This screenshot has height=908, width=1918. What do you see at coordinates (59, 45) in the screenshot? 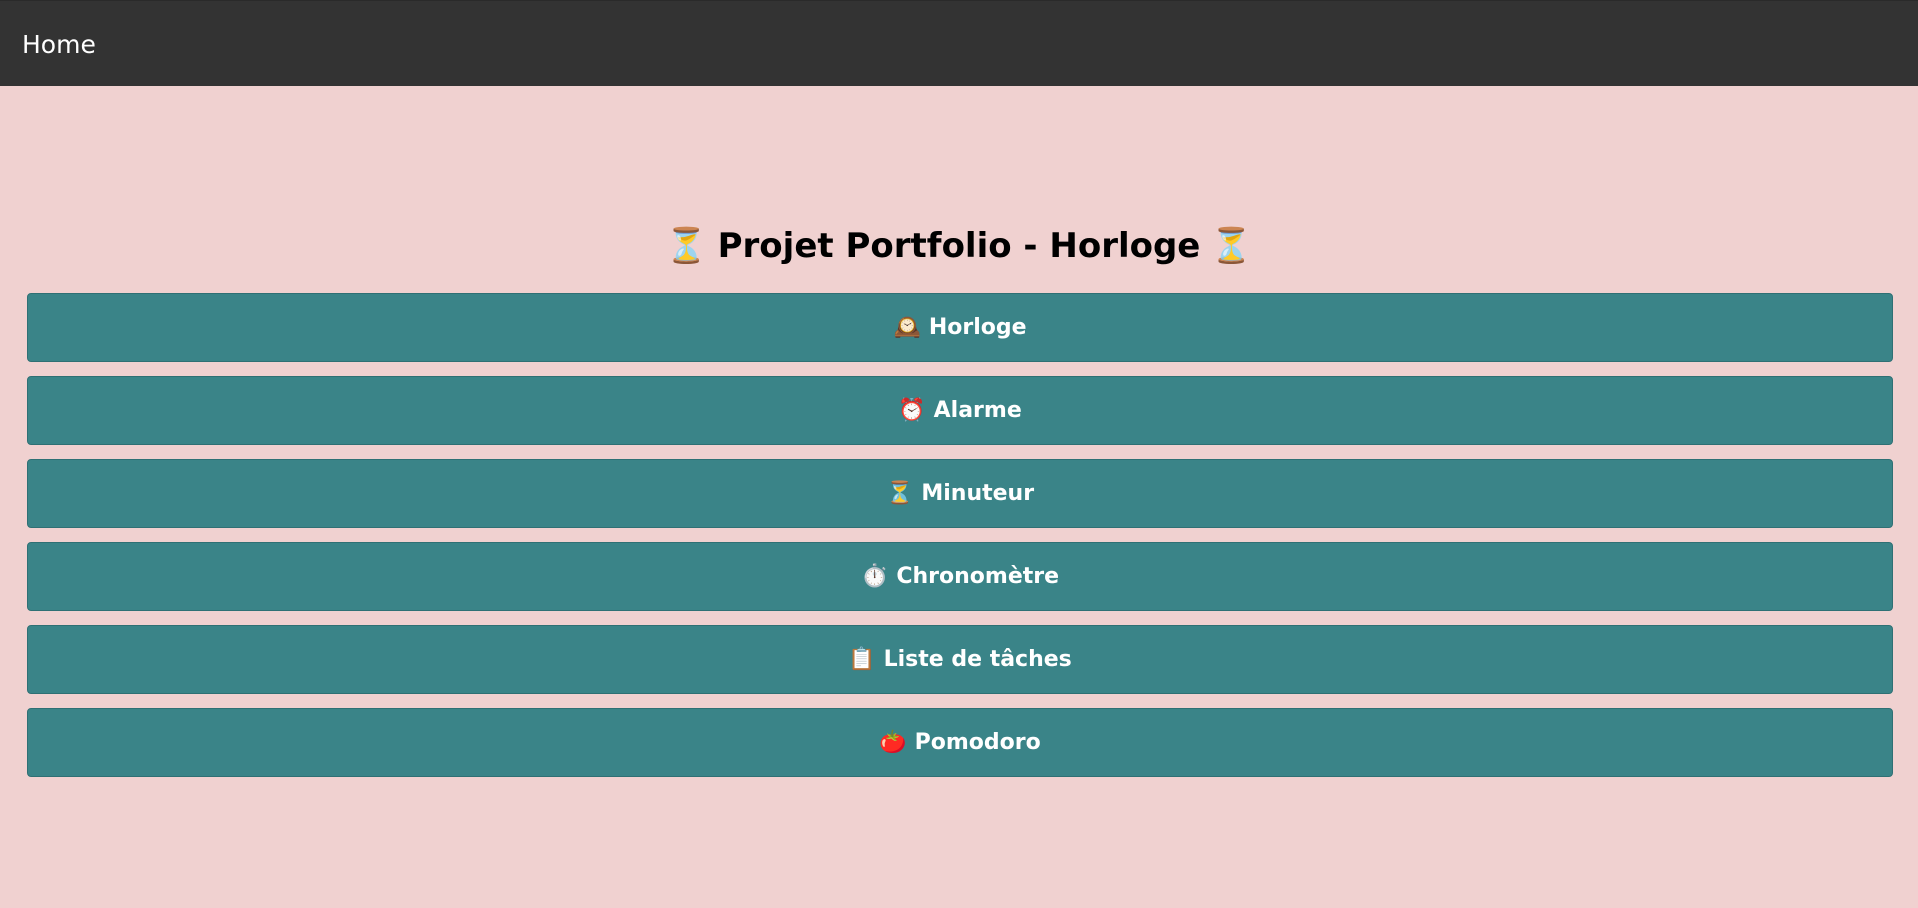
I see `home-link: Home` at bounding box center [59, 45].